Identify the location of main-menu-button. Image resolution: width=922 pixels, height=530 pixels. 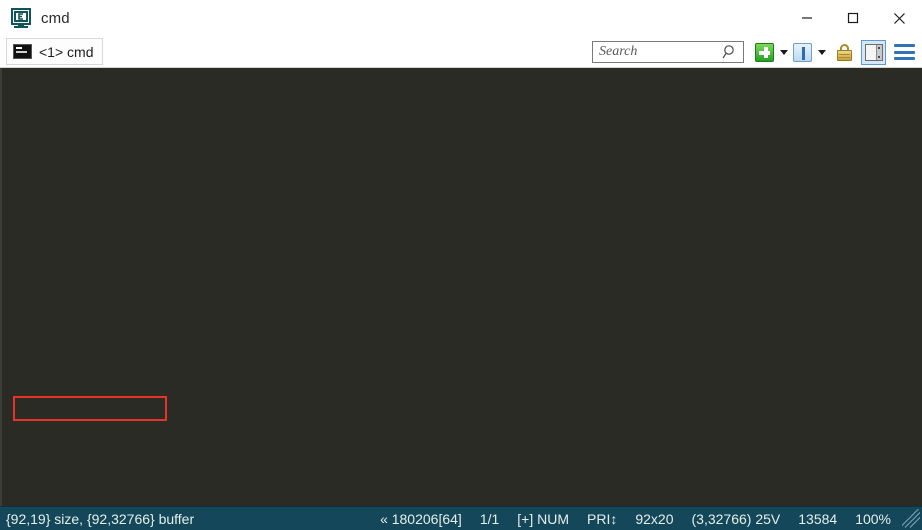
(904, 52).